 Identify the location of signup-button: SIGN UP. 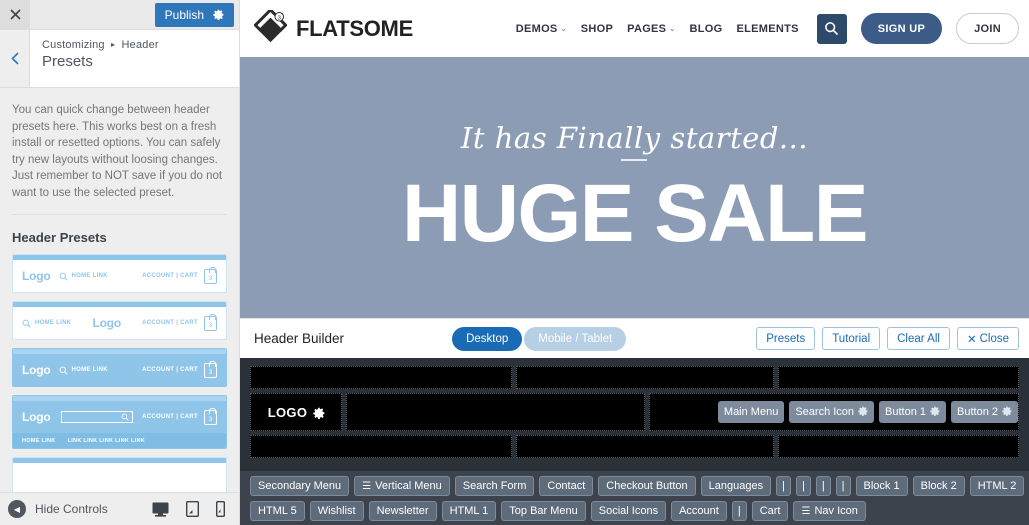
(901, 28).